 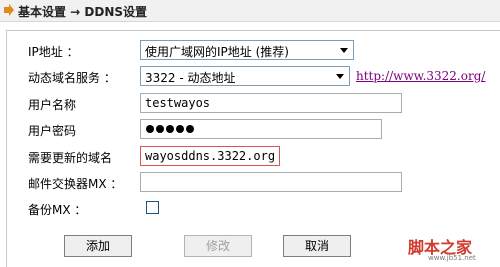 I want to click on mx-label: 邮件交换器MX ：, so click(x=75, y=184).